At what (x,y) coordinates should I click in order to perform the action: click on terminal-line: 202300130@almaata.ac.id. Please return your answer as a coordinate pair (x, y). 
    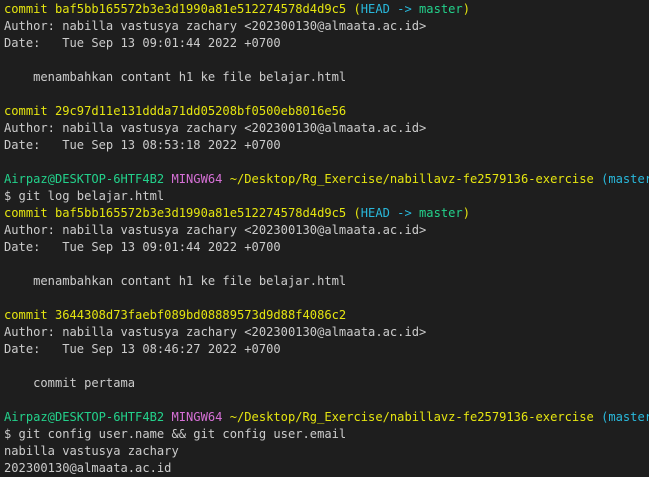
    Looking at the image, I should click on (326, 468).